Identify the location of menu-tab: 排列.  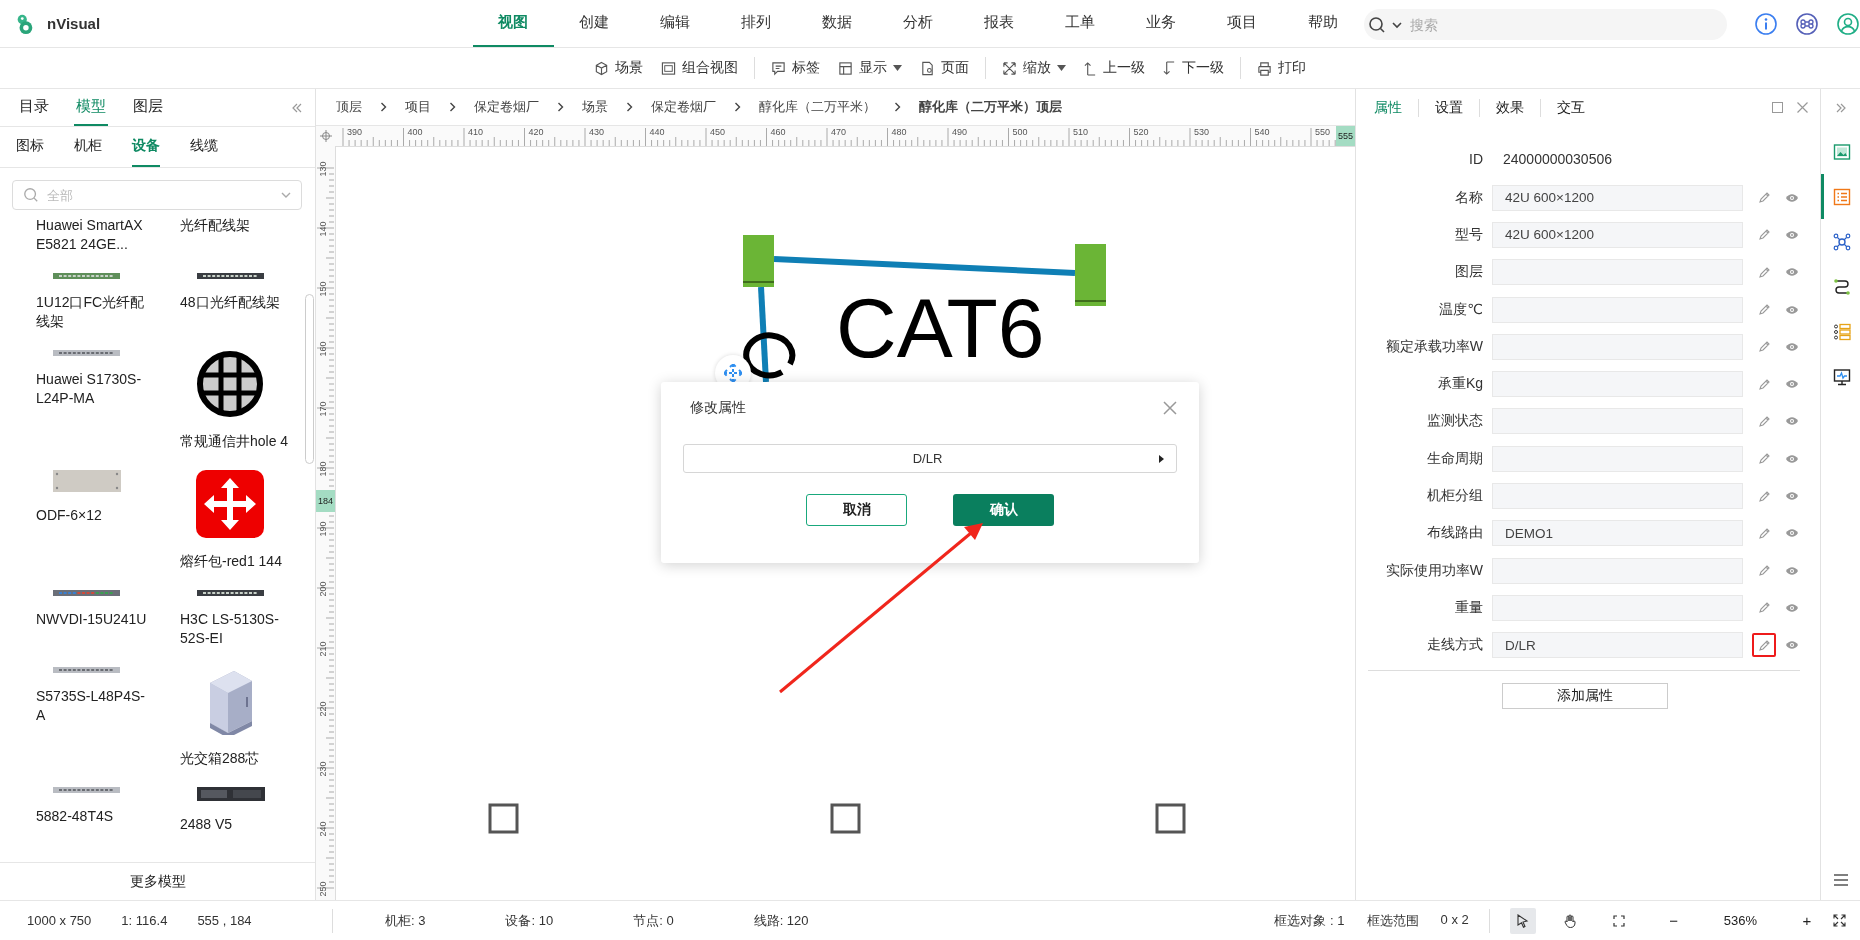
(756, 23).